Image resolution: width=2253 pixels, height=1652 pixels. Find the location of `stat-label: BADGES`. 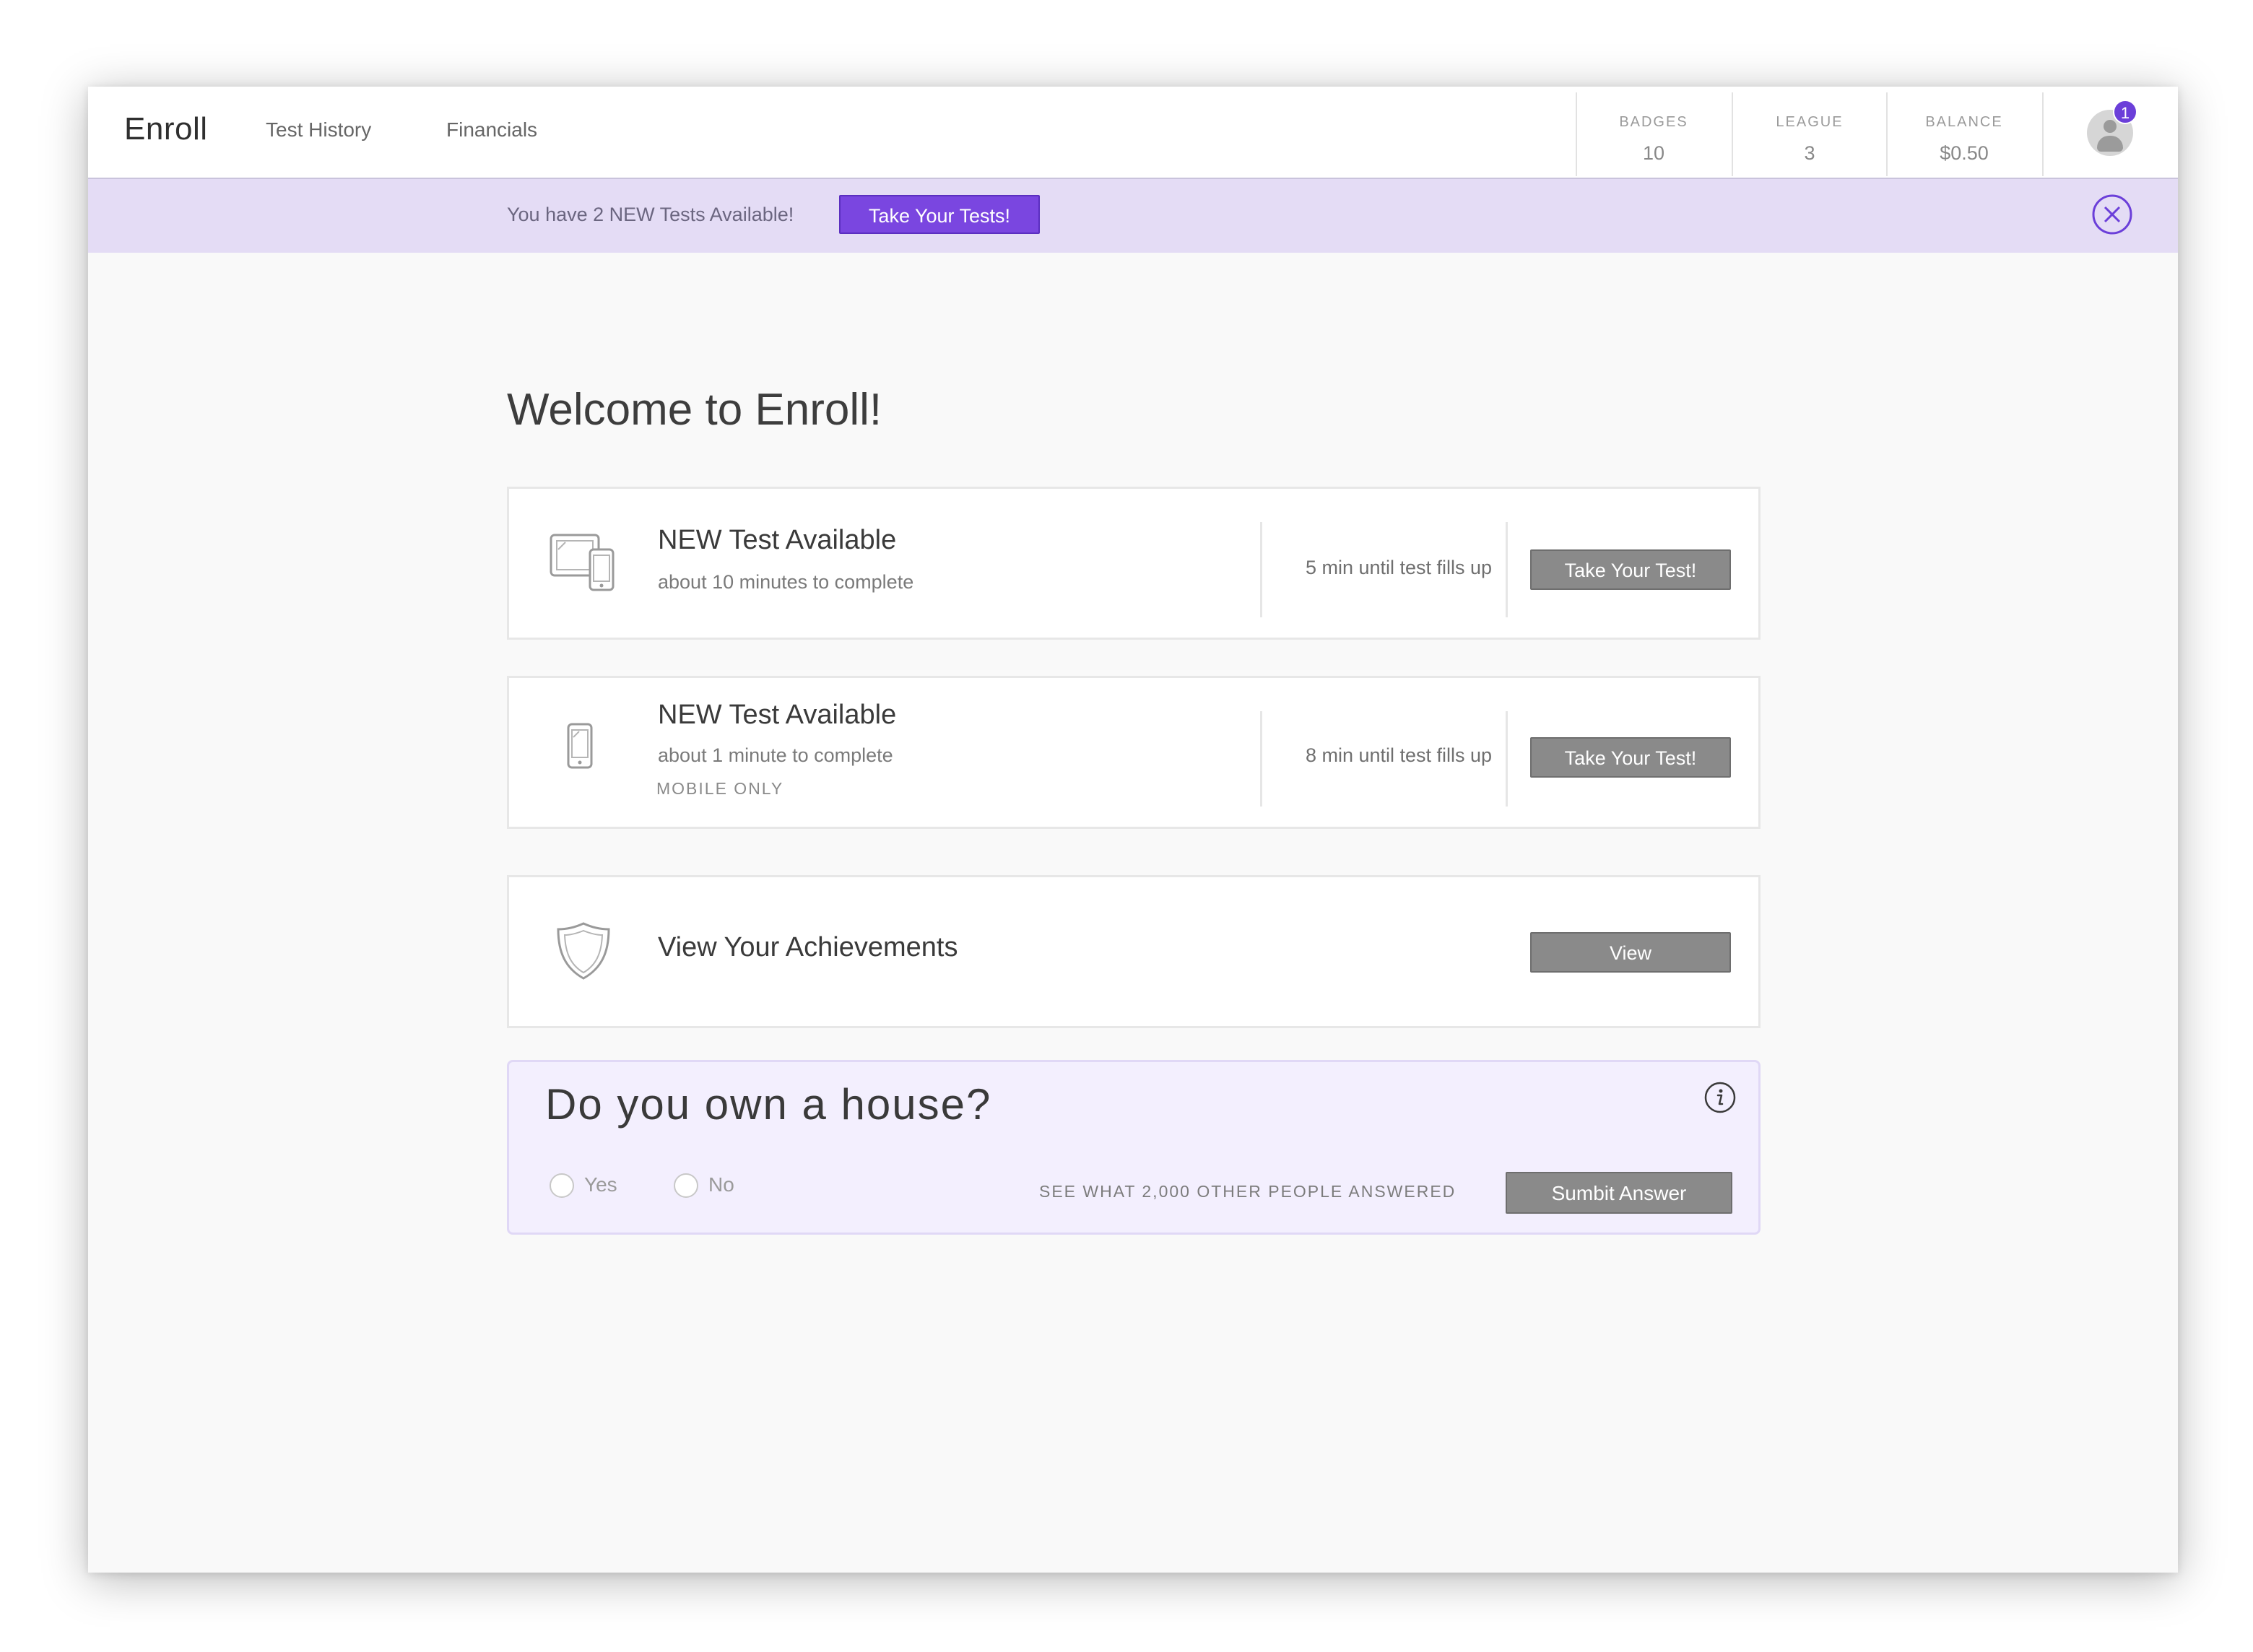

stat-label: BADGES is located at coordinates (1653, 122).